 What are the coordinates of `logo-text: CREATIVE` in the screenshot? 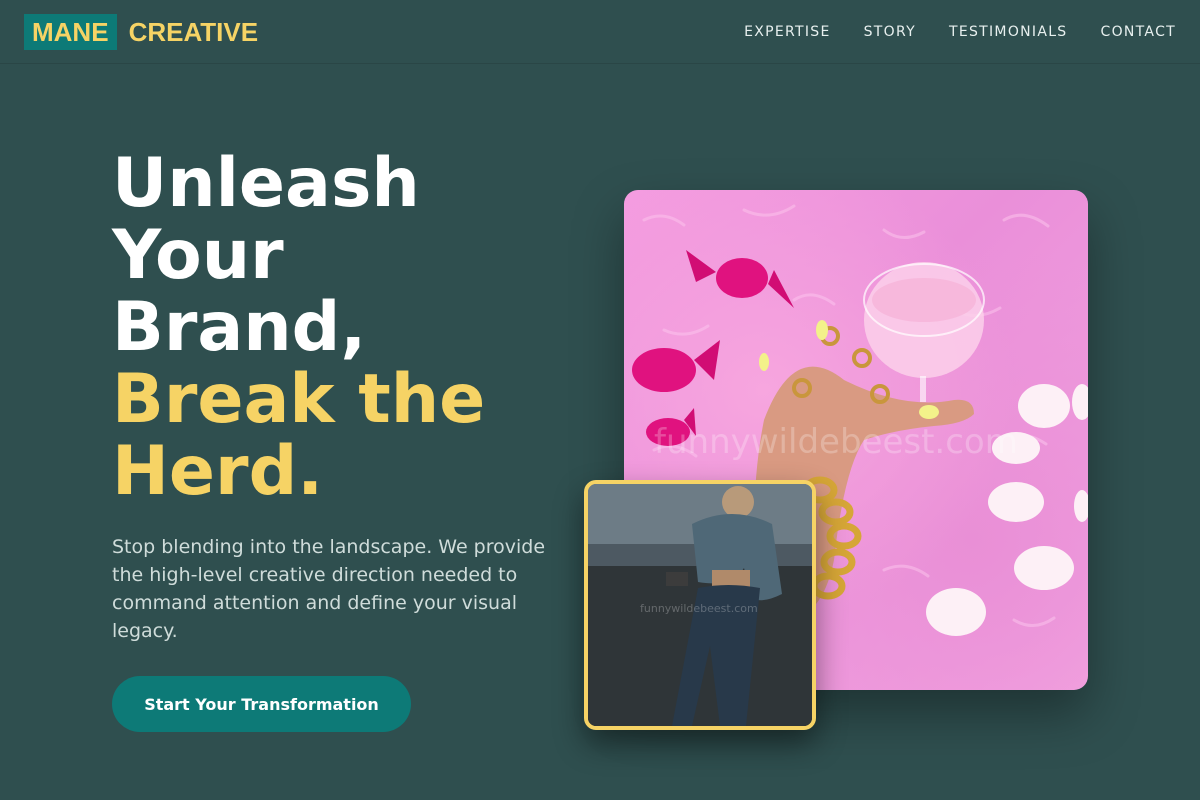 It's located at (193, 31).